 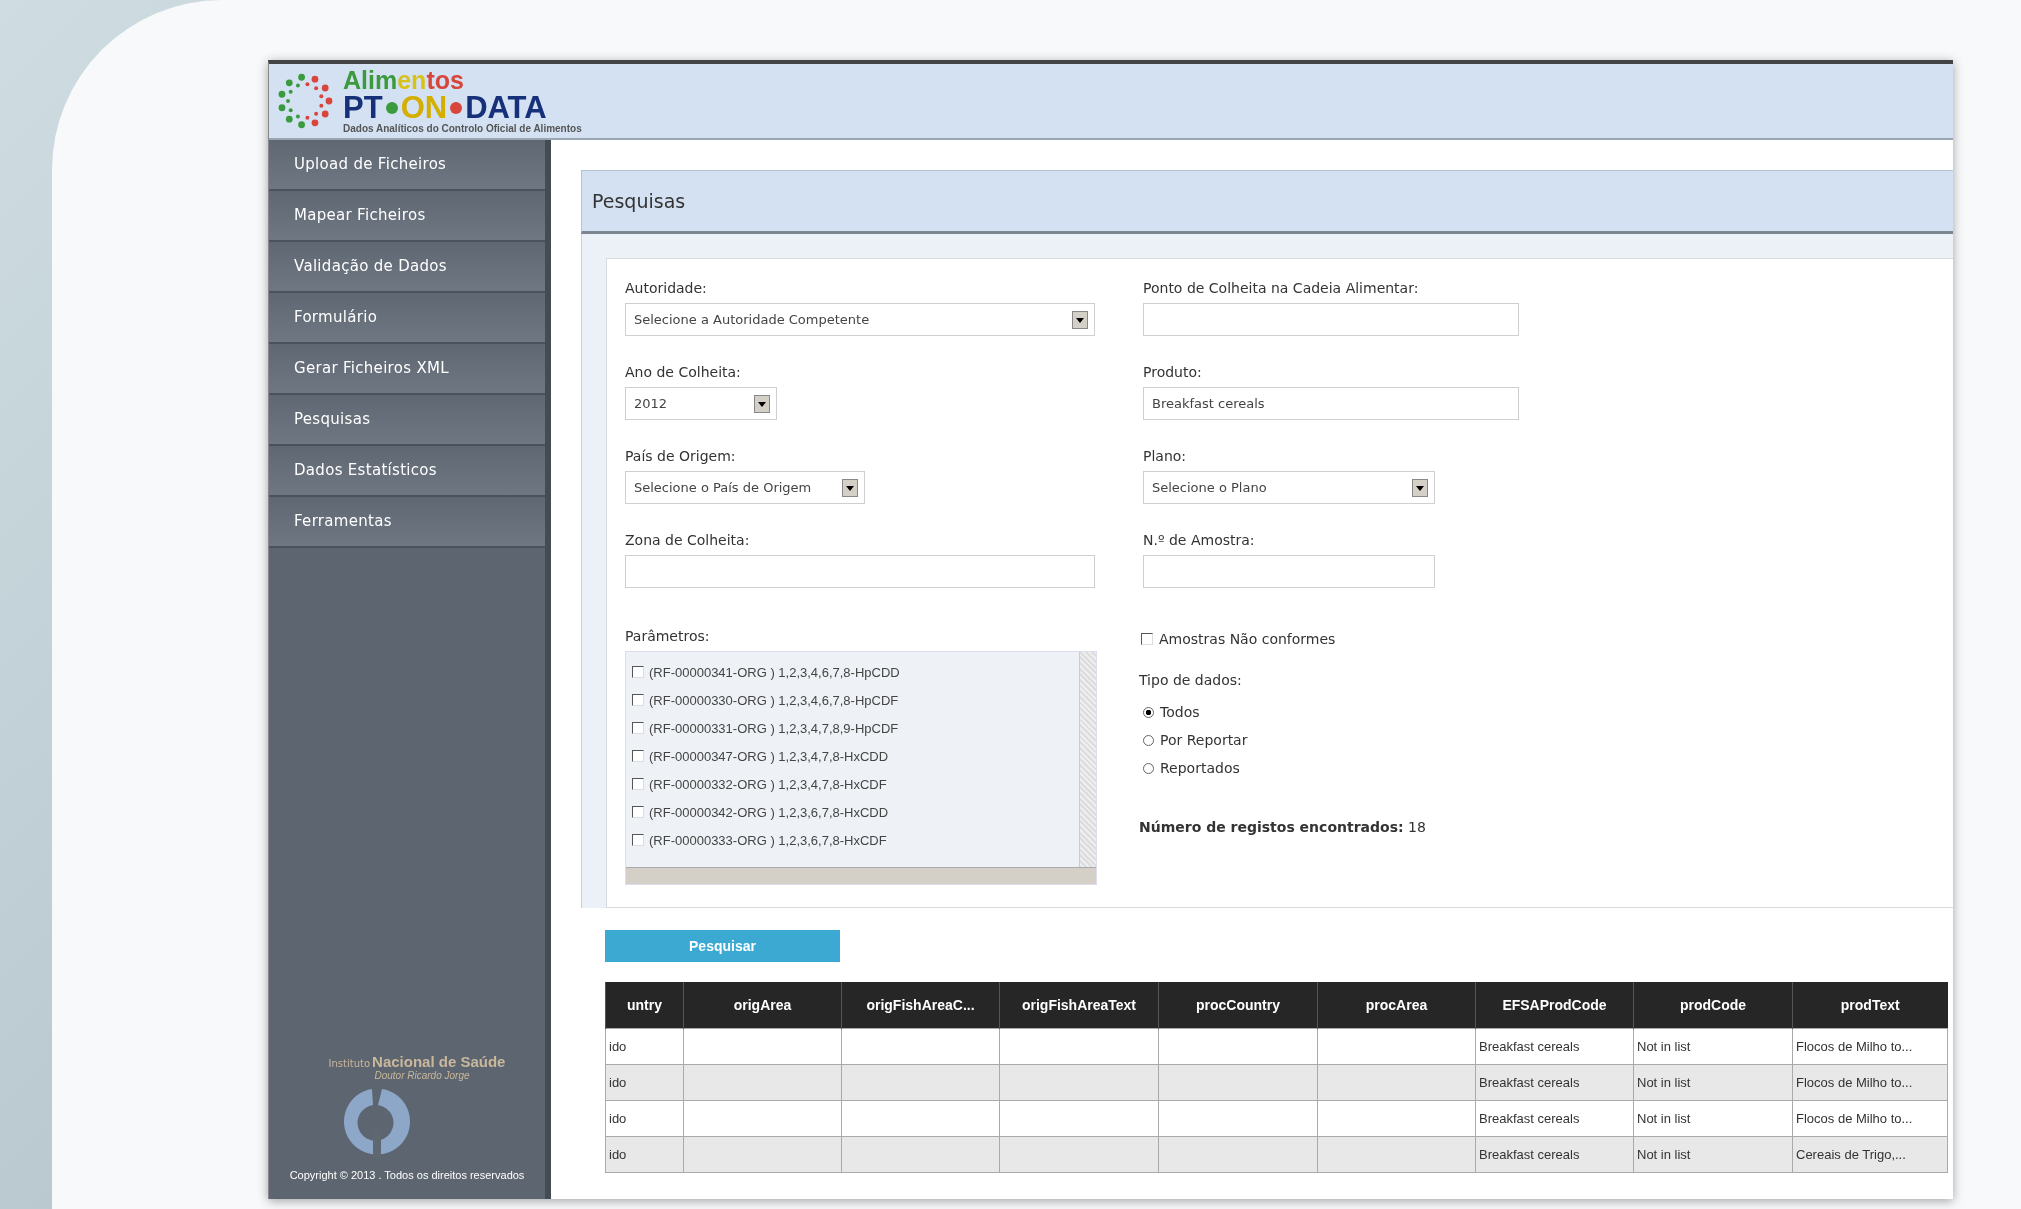 I want to click on parameter-label: (RF-00000333-ORG ) 1,2,3,6,7,8-HxCDF, so click(x=768, y=840).